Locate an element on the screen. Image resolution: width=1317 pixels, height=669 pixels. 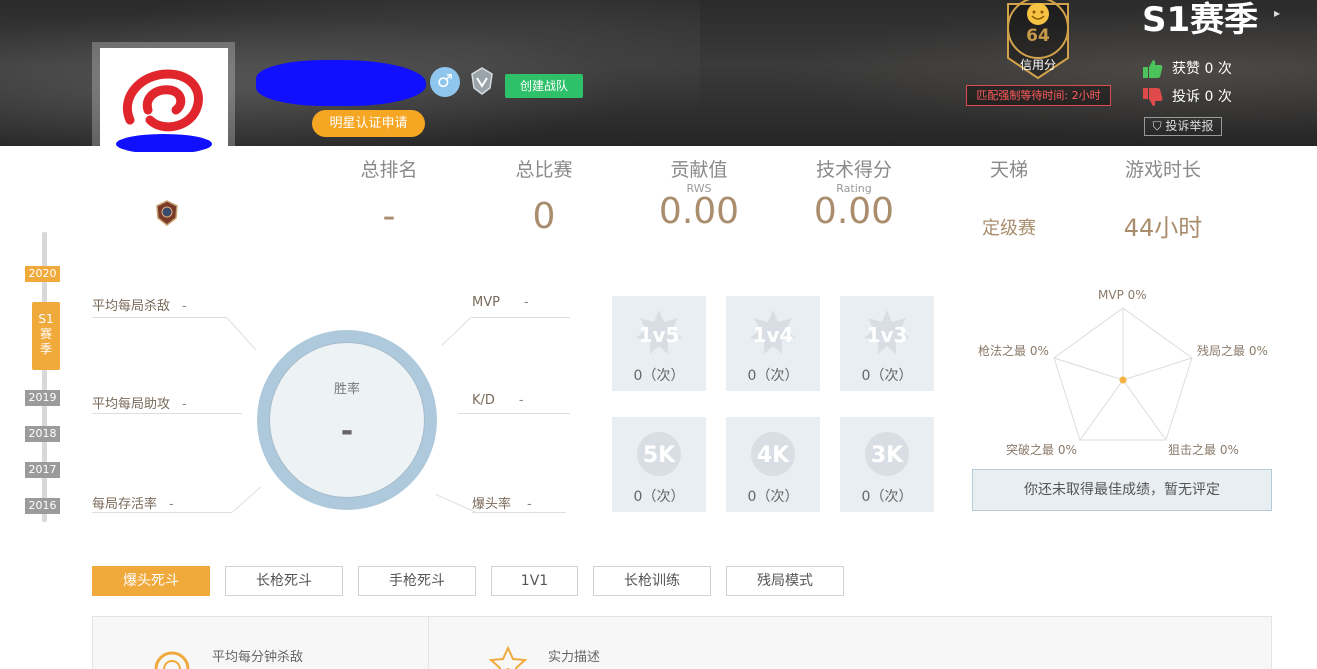
win-rate-label: 胜率 is located at coordinates (346, 389).